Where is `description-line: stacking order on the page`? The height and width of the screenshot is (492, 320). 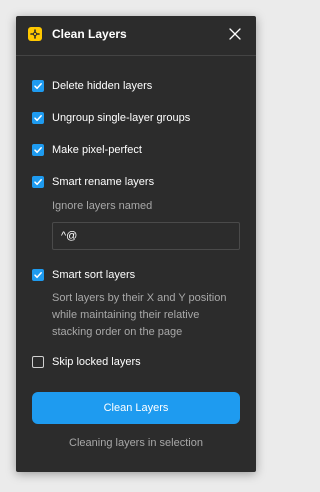
description-line: stacking order on the page is located at coordinates (117, 332).